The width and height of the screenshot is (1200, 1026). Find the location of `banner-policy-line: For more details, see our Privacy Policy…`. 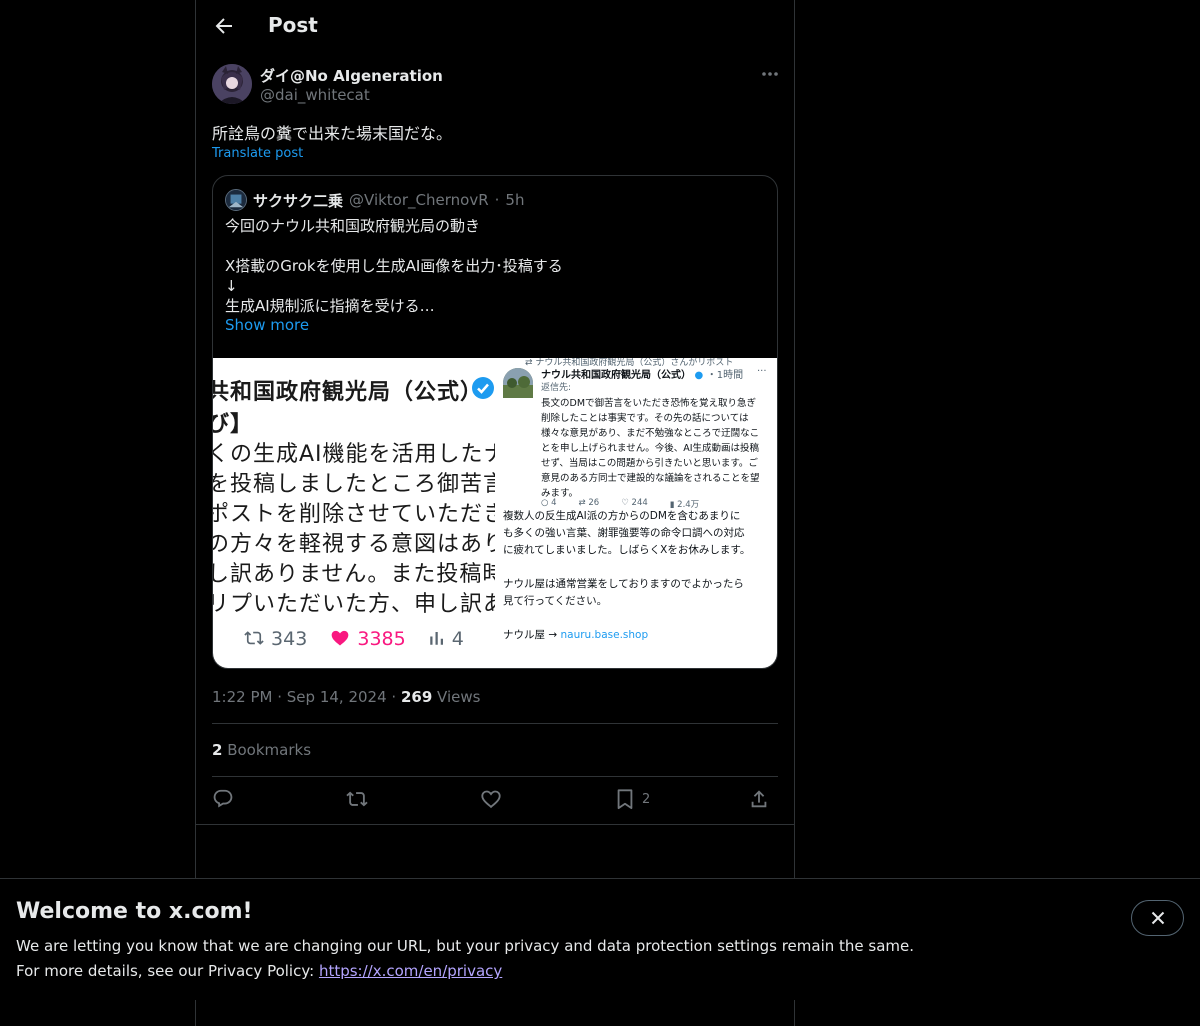

banner-policy-line: For more details, see our Privacy Policy… is located at coordinates (259, 971).